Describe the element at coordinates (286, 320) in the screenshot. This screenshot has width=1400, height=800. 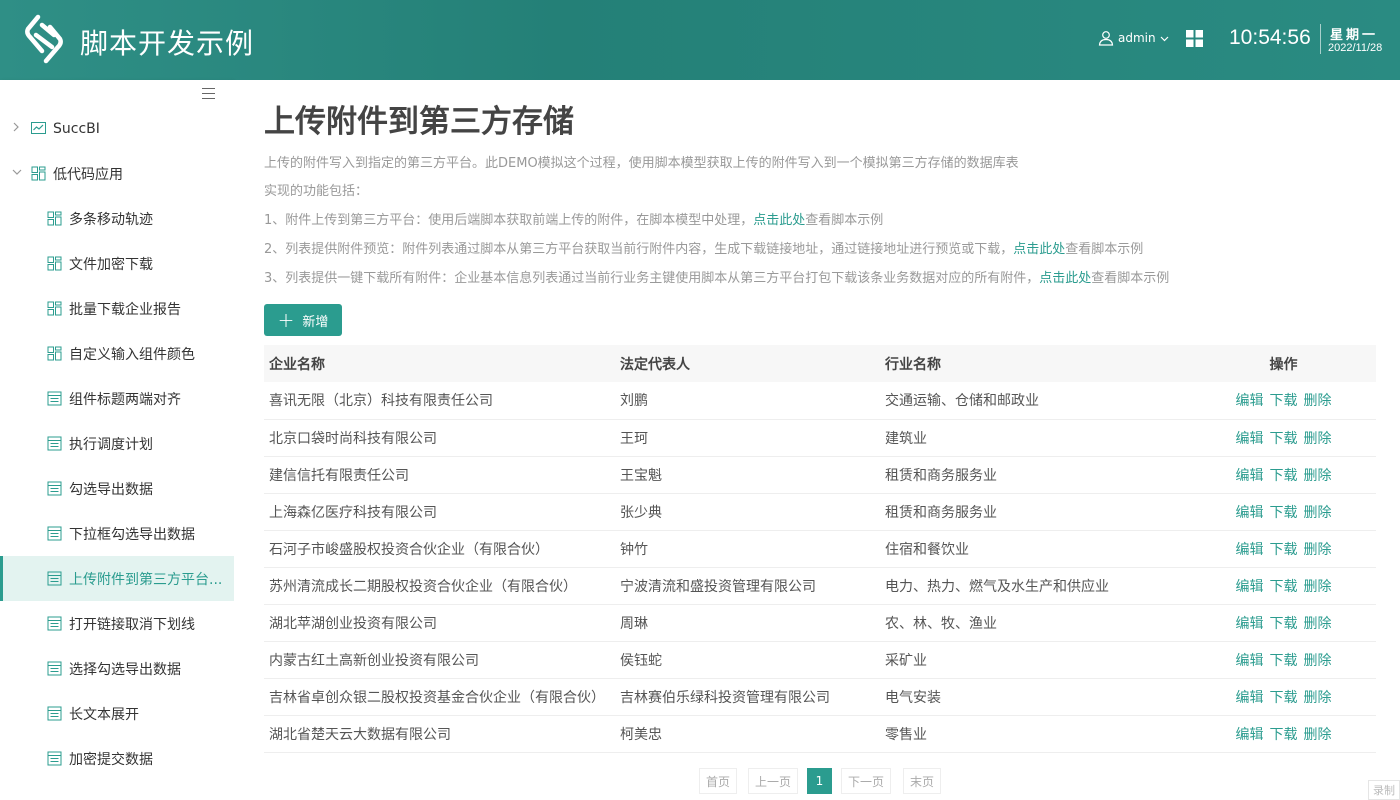
I see `plus-icon: +` at that location.